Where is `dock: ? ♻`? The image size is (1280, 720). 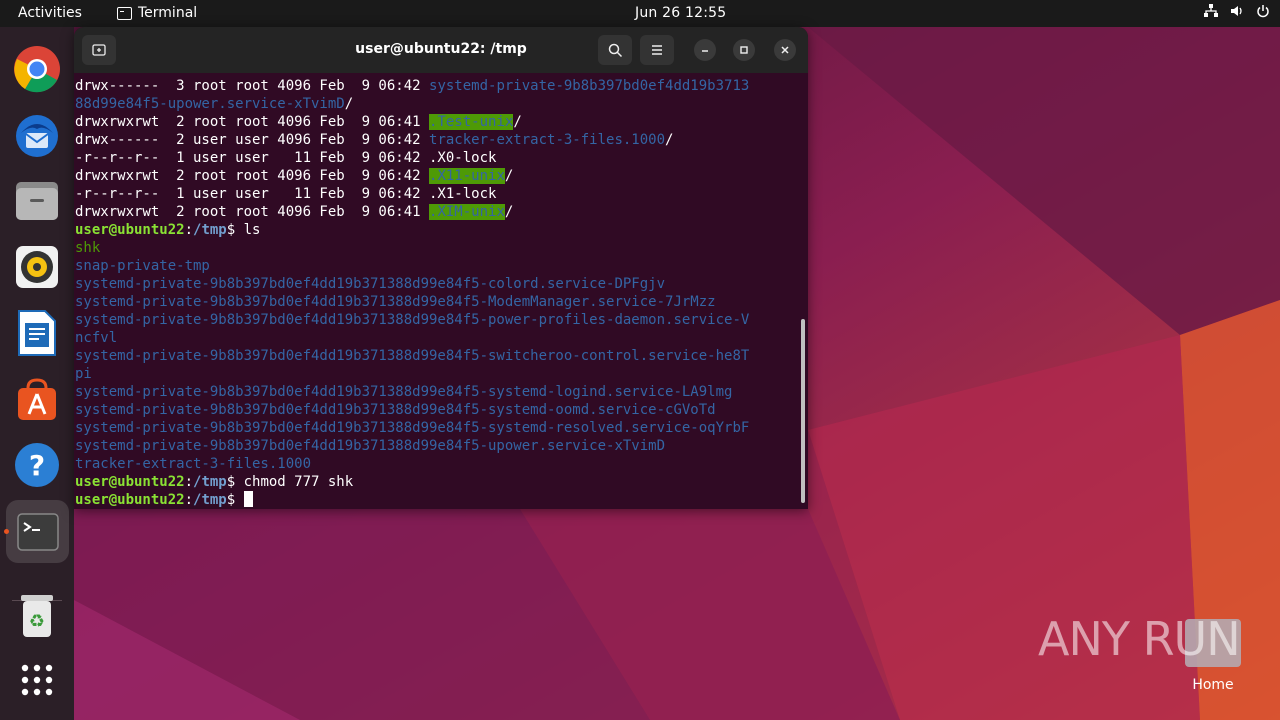 dock: ? ♻ is located at coordinates (37, 373).